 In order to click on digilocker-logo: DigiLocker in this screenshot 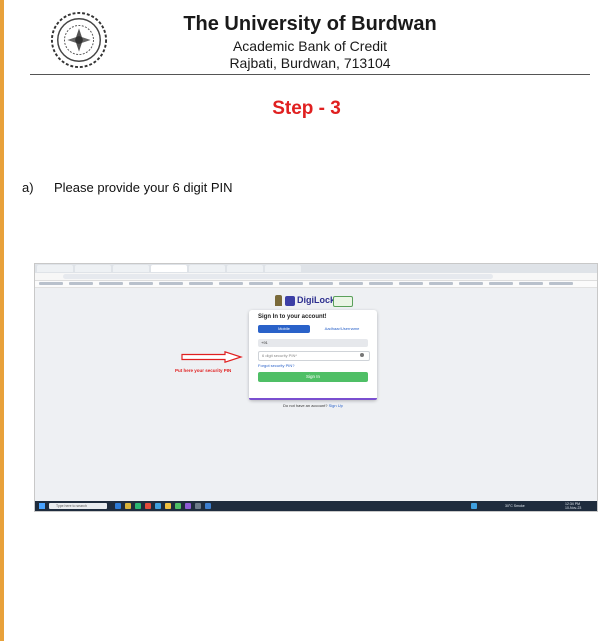, I will do `click(315, 301)`.